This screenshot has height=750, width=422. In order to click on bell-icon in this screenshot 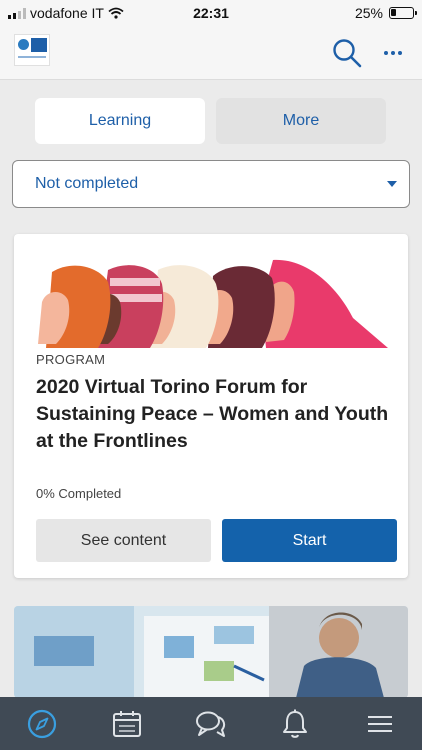, I will do `click(295, 723)`.